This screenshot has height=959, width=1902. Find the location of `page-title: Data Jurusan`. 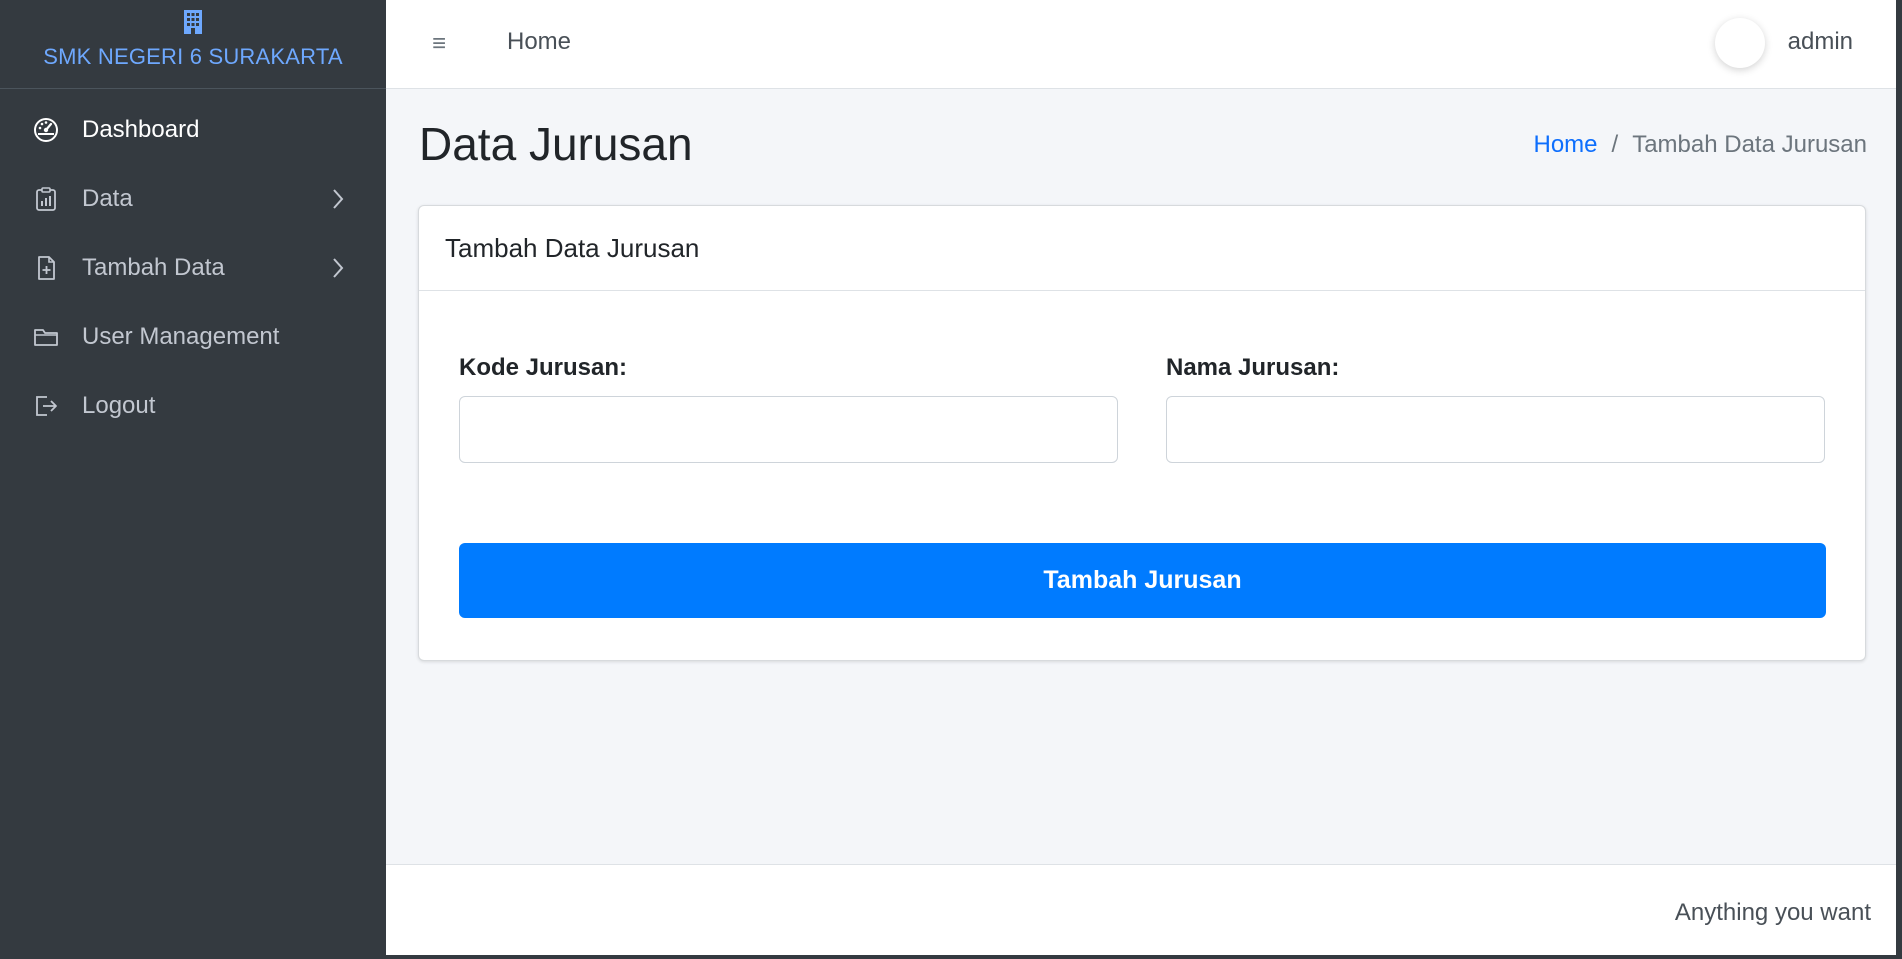

page-title: Data Jurusan is located at coordinates (556, 144).